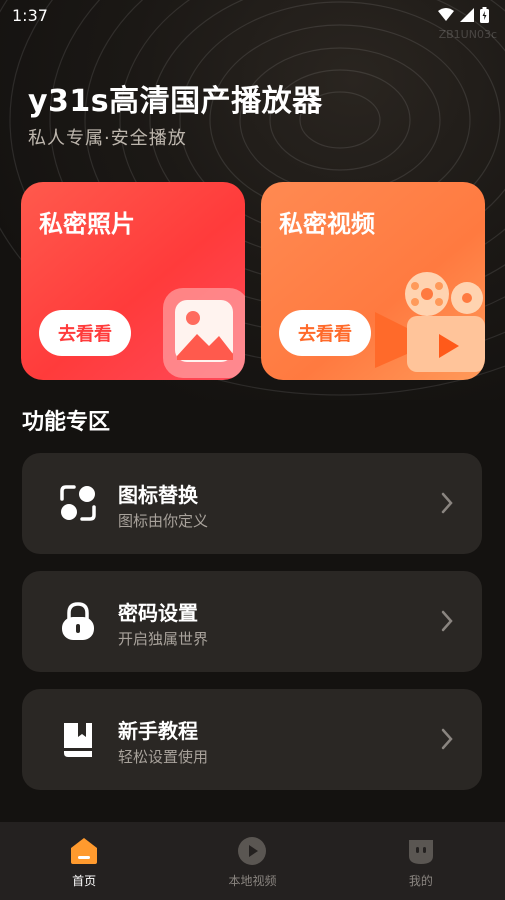 The width and height of the screenshot is (505, 900). I want to click on lock-icon, so click(78, 621).